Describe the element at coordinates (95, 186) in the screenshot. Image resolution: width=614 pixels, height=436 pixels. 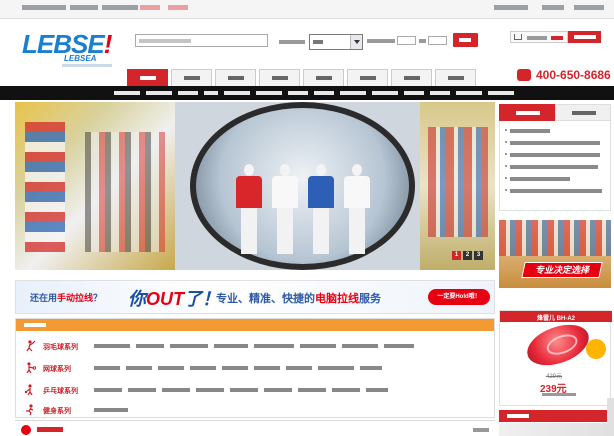
I see `hero-store-racks-left` at that location.